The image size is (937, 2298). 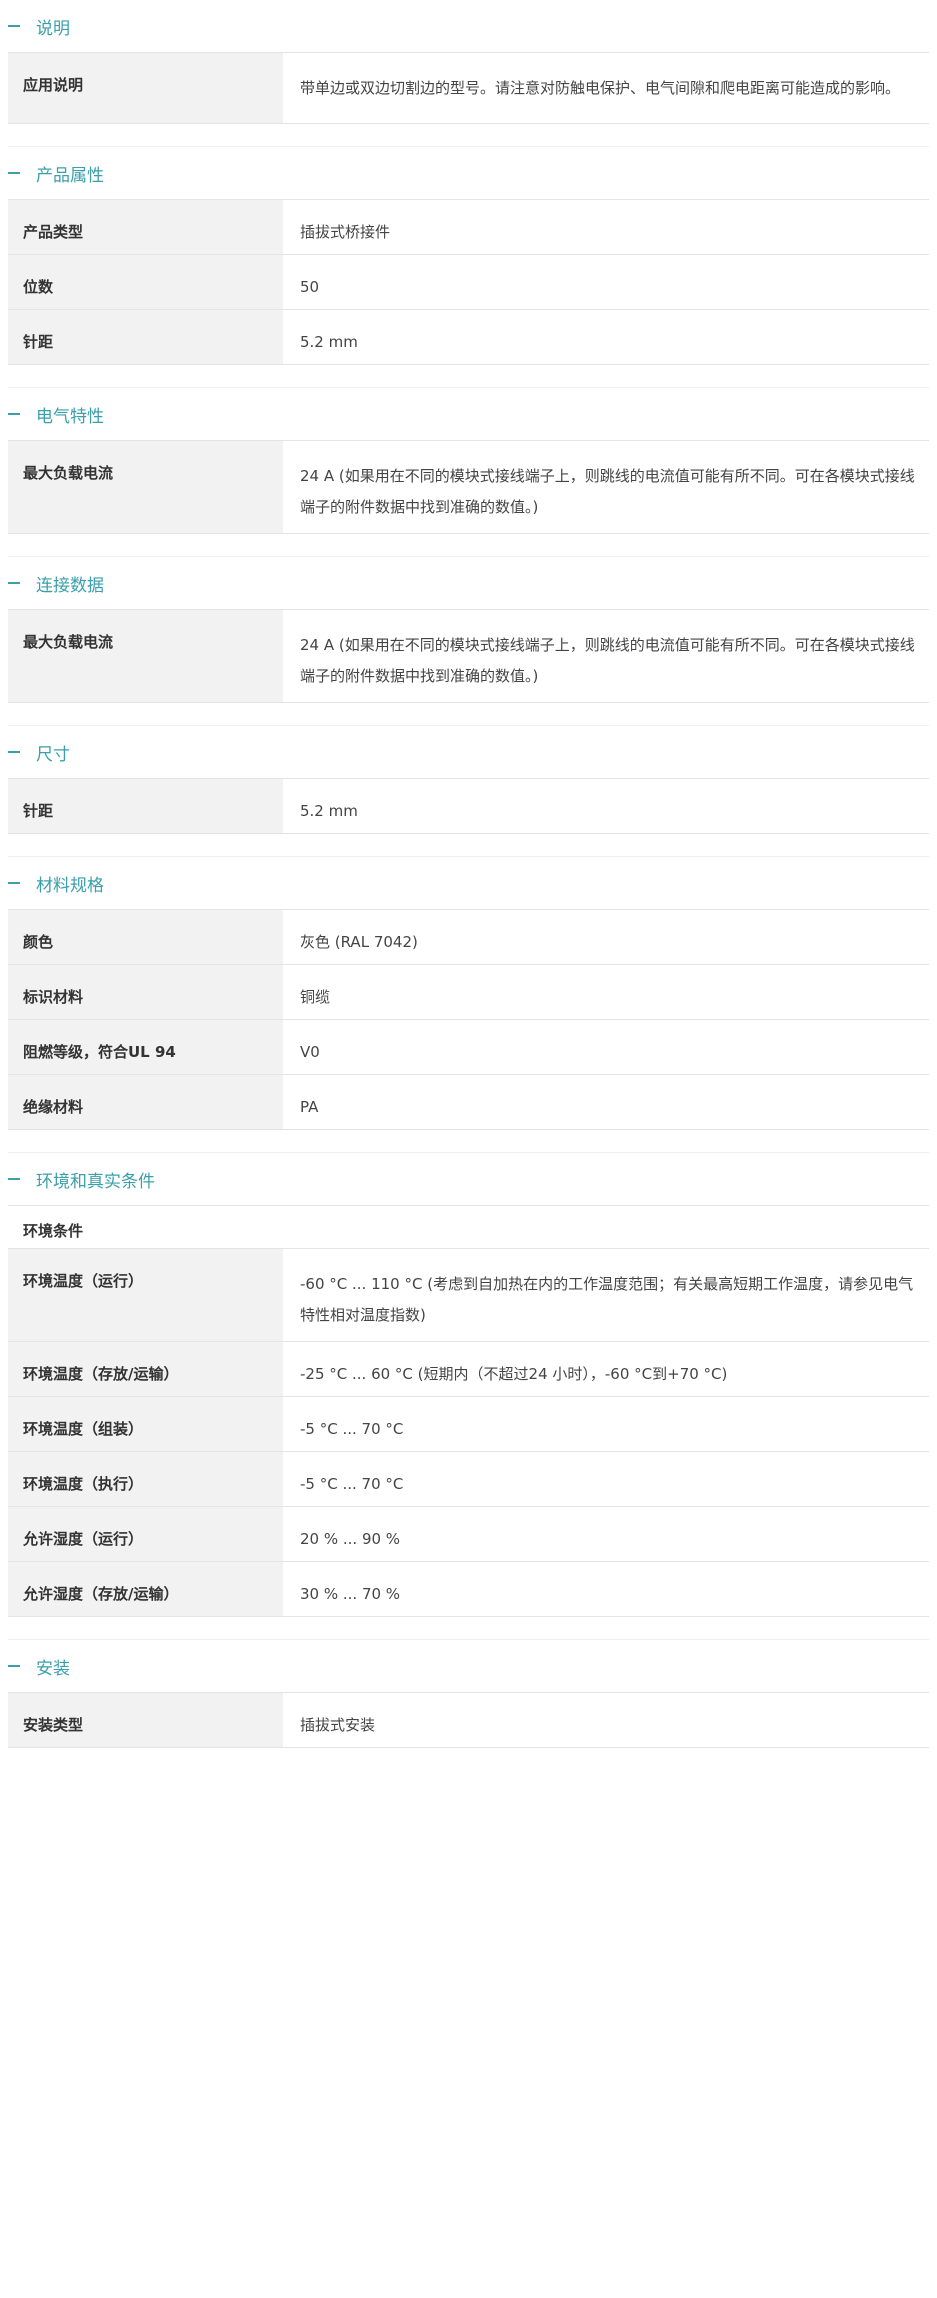 I want to click on spec-table: 安装类型 插拔式安装, so click(x=468, y=1720).